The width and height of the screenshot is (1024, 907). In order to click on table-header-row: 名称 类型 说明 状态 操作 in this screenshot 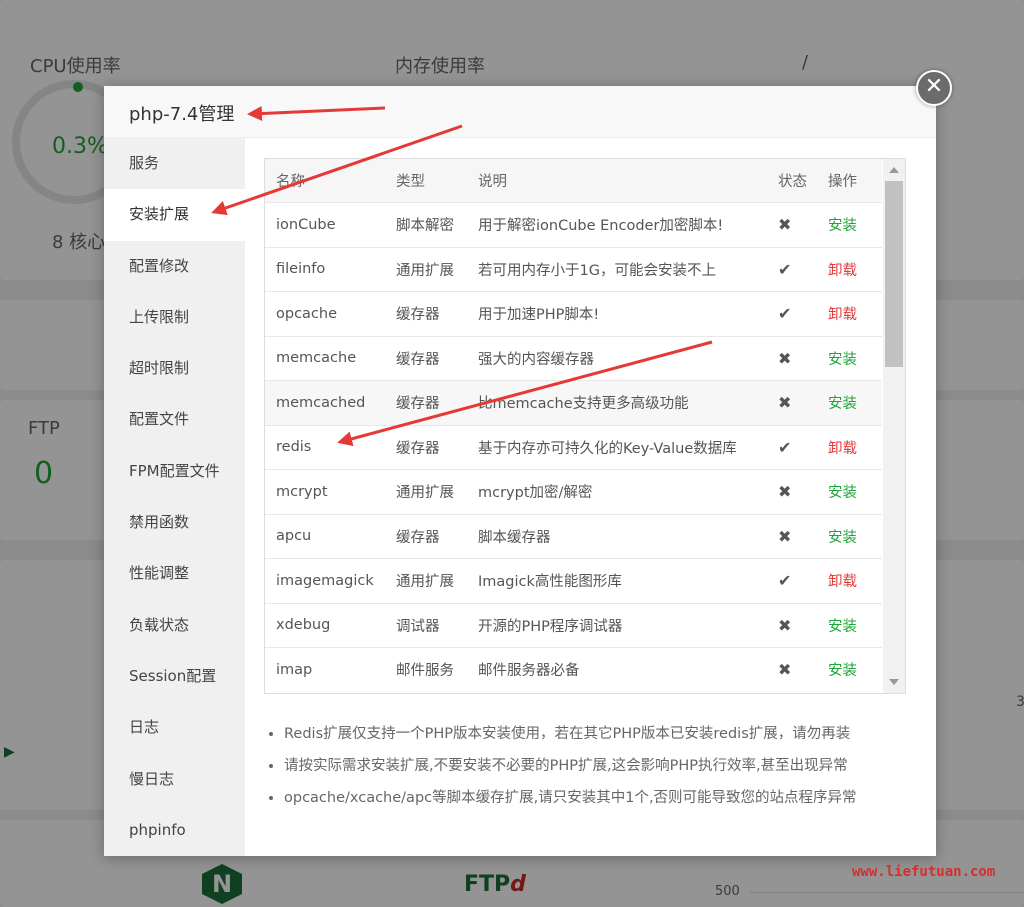, I will do `click(573, 181)`.